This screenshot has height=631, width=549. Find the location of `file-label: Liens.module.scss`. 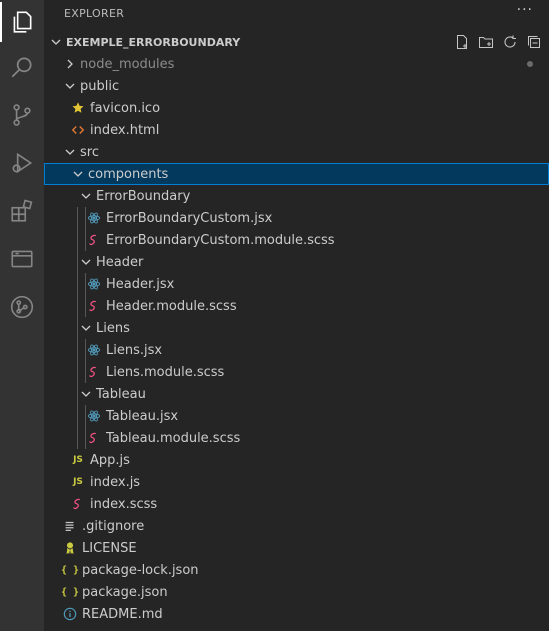

file-label: Liens.module.scss is located at coordinates (165, 372).